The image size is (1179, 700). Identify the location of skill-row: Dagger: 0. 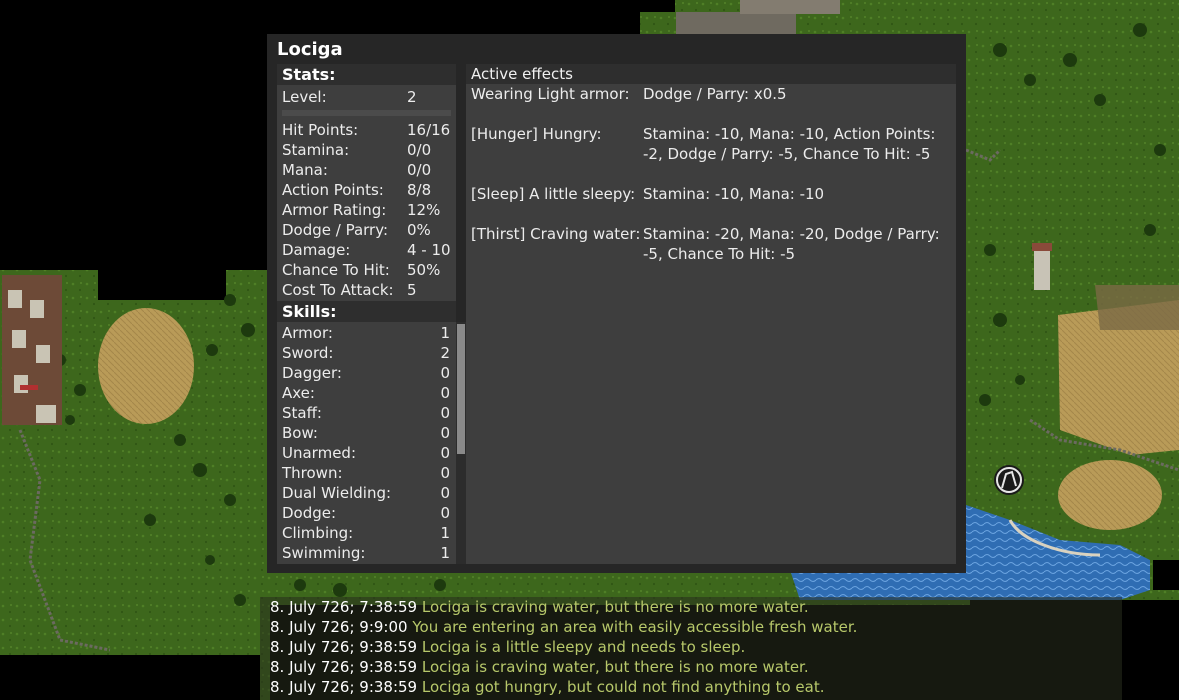
(366, 373).